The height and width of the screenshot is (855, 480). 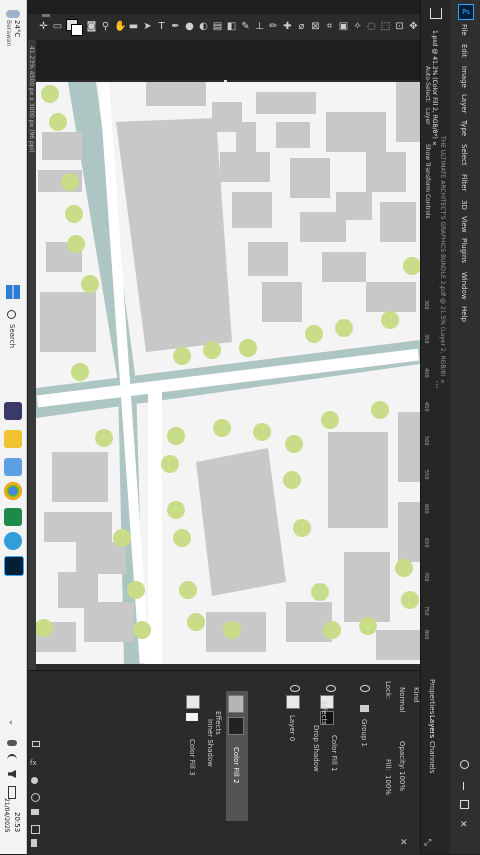 What do you see at coordinates (463, 786) in the screenshot?
I see `minimize-window-icon` at bounding box center [463, 786].